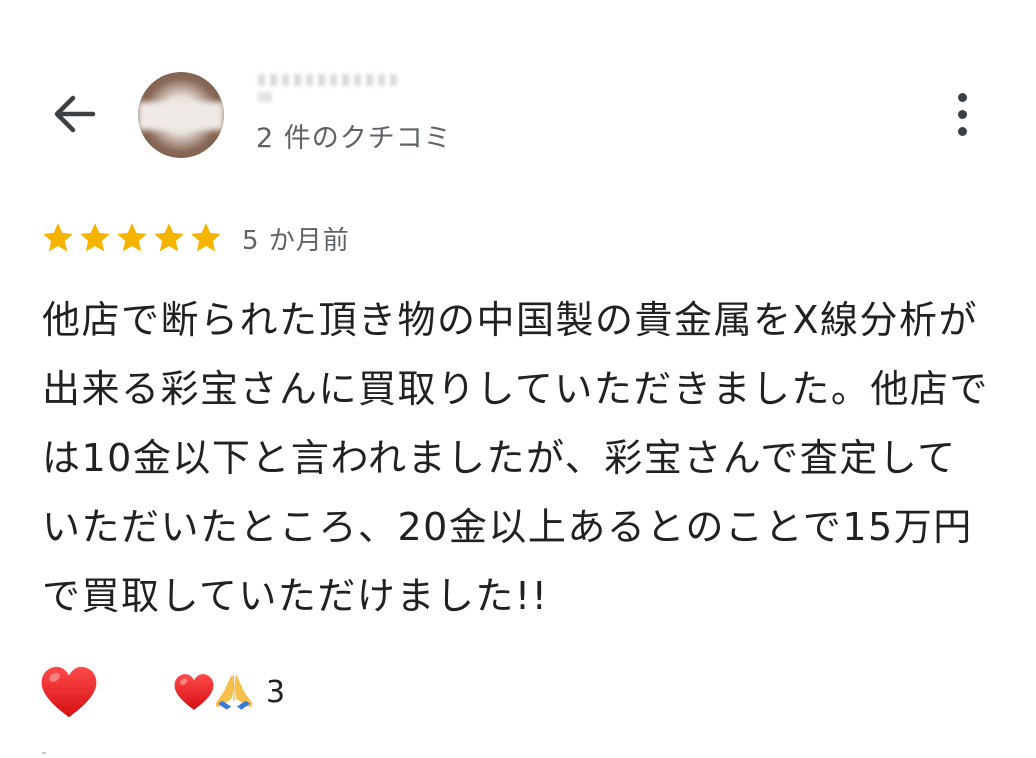 The height and width of the screenshot is (758, 1036). I want to click on arrow-left-icon, so click(75, 114).